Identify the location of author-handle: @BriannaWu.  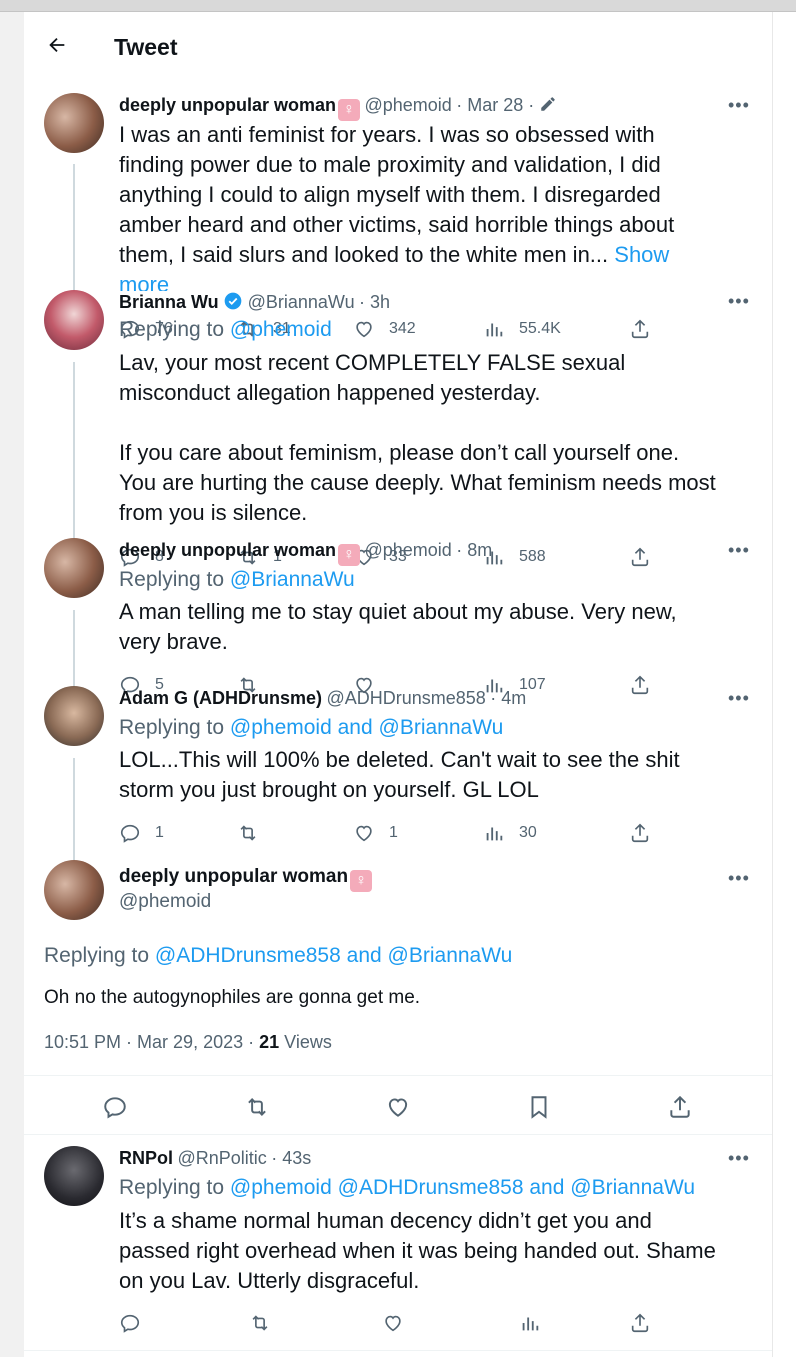
(301, 302).